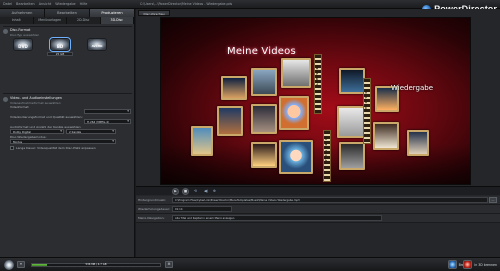 The image size is (500, 271). Describe the element at coordinates (36, 98) in the screenshot. I see `av-settings-title: Video- und Audioeinstellungen` at that location.